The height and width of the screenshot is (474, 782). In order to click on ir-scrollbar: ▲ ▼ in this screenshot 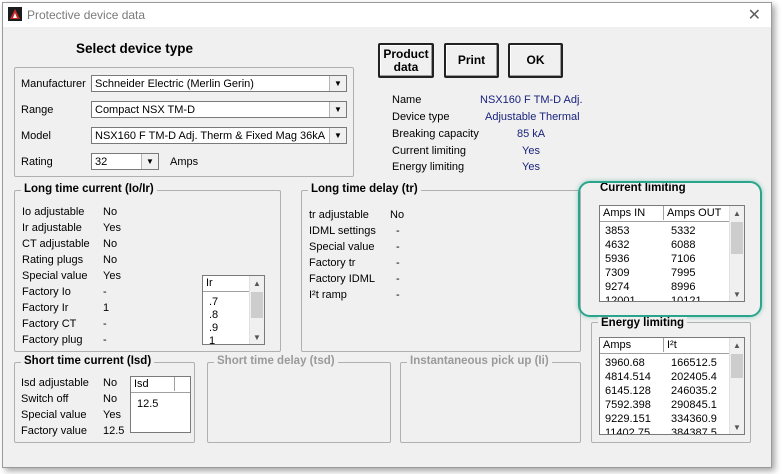, I will do `click(256, 310)`.